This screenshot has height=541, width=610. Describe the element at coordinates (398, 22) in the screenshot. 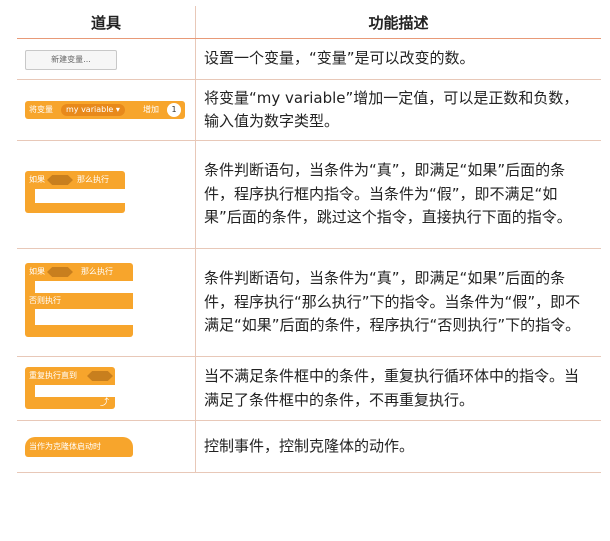

I see `header-description: 功能描述` at that location.